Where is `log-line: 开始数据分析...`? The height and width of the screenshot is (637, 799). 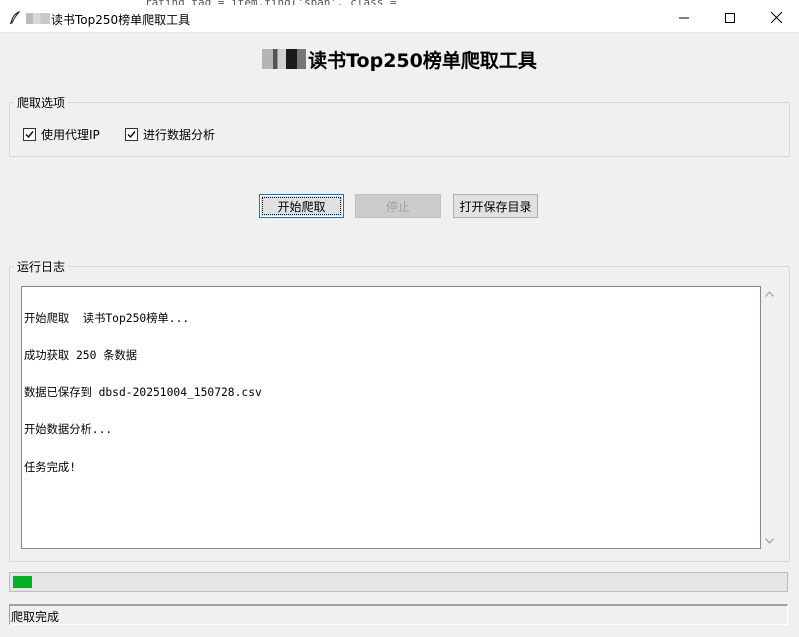
log-line: 开始数据分析... is located at coordinates (68, 430).